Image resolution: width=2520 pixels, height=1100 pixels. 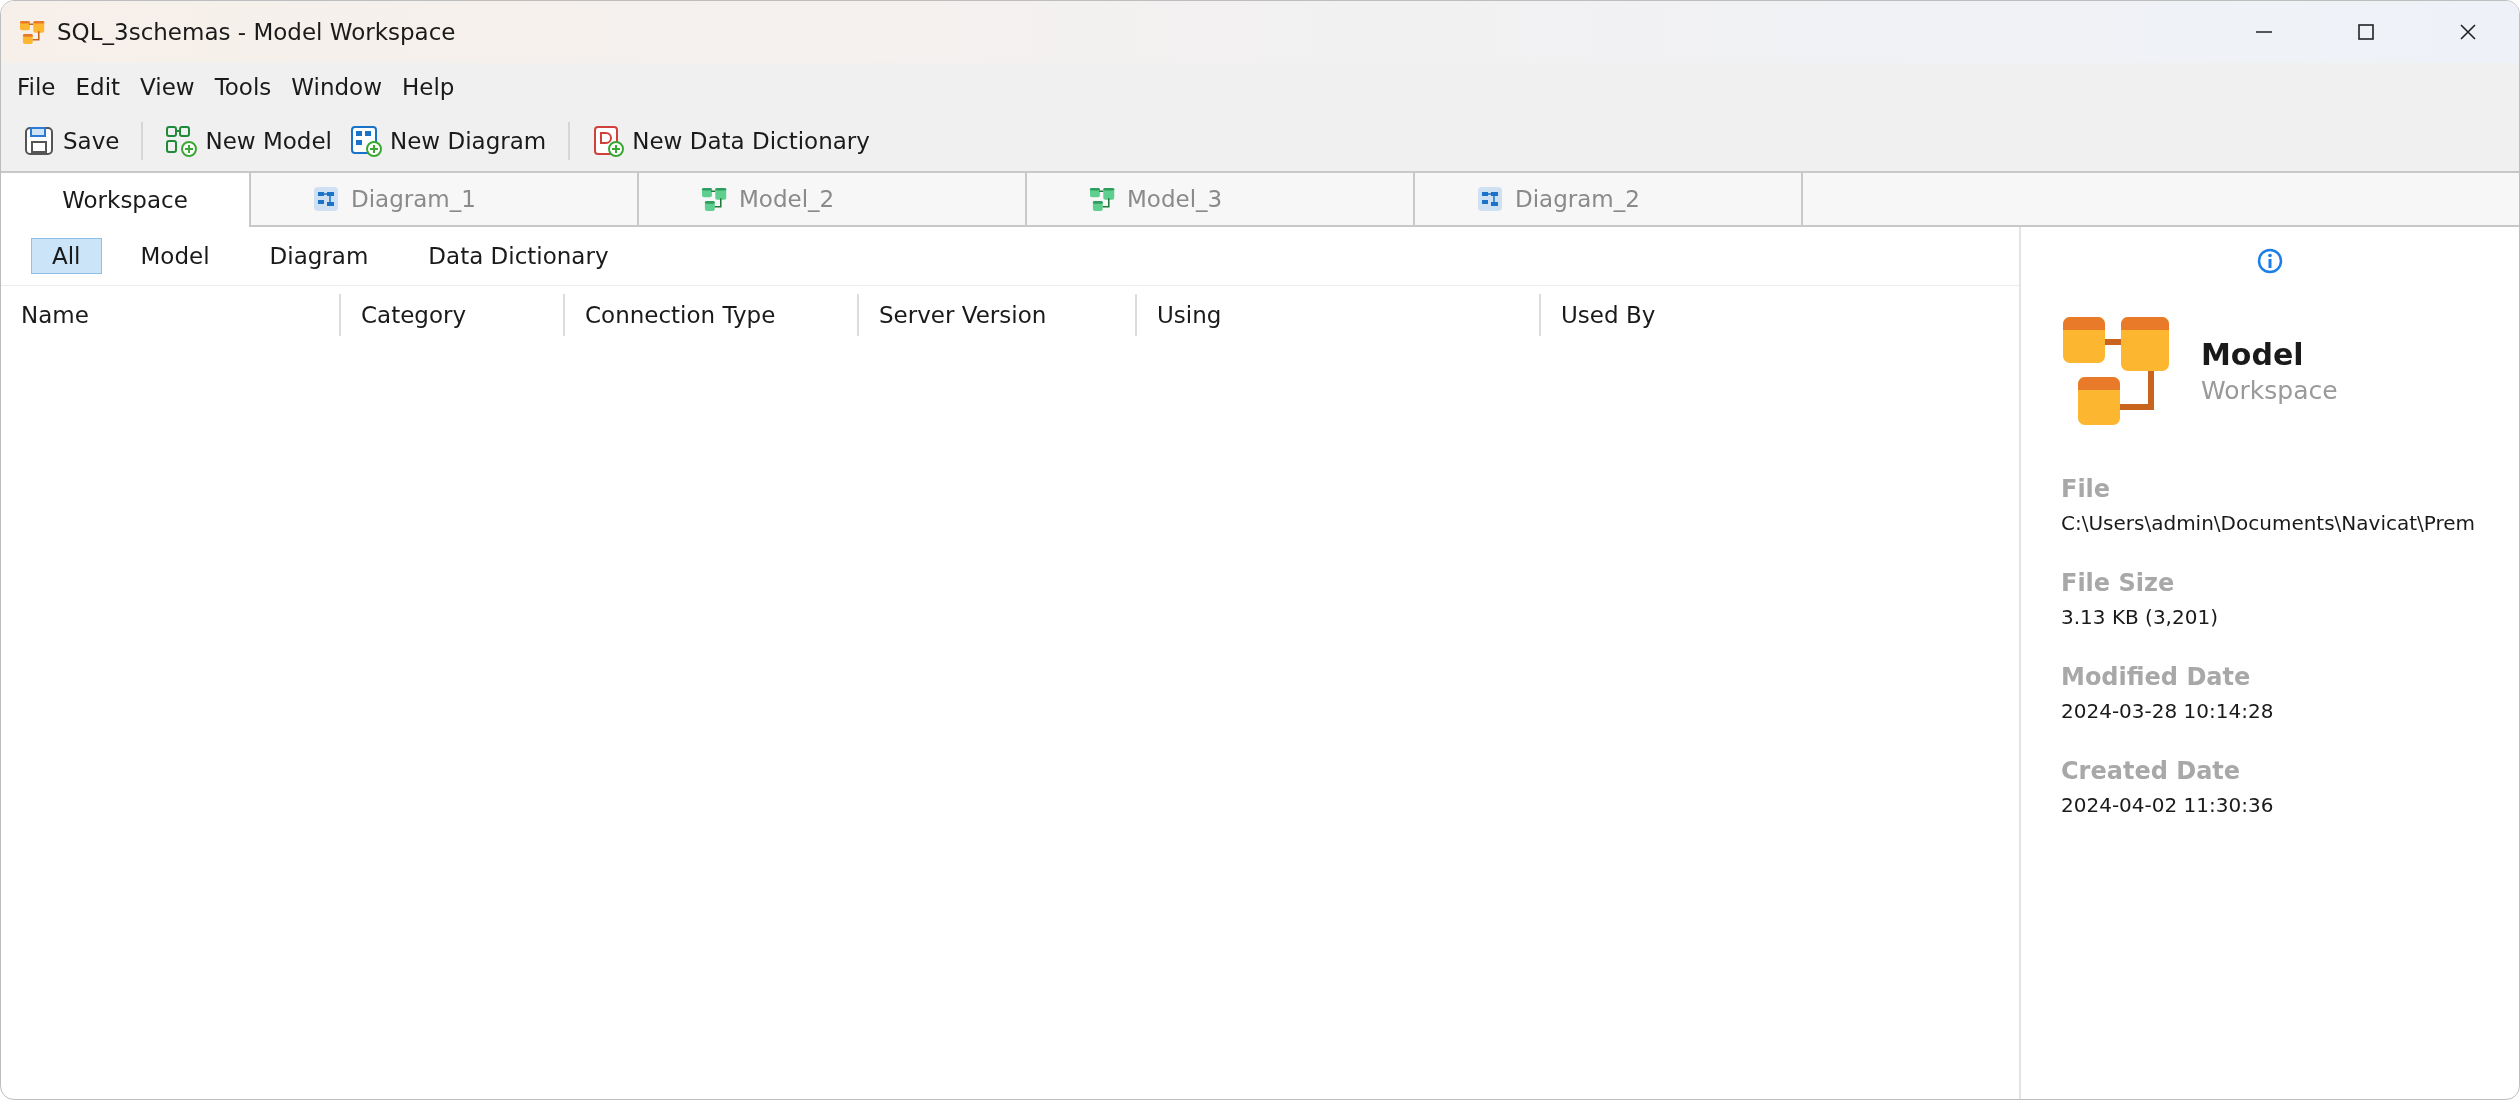 I want to click on column-header: Name, so click(x=170, y=315).